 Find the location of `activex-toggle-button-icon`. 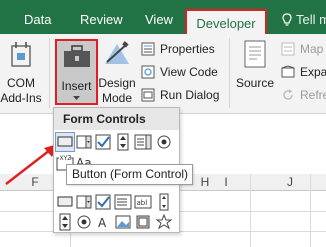

activex-toggle-button-icon is located at coordinates (143, 222).